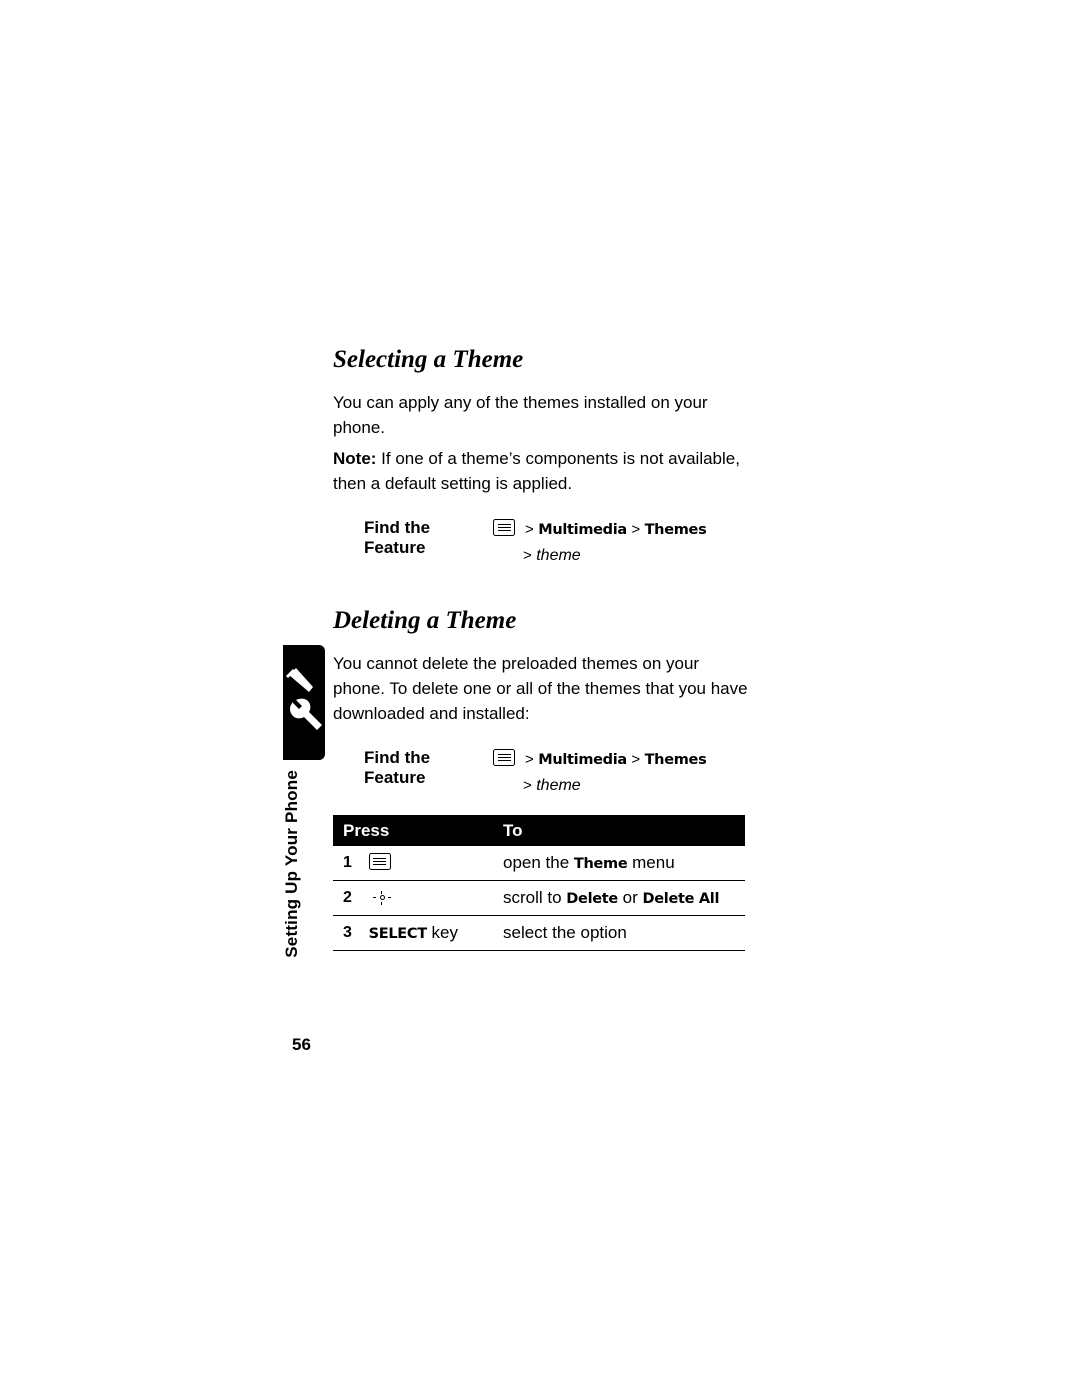 Image resolution: width=1080 pixels, height=1397 pixels. I want to click on path-line2-2: > theme, so click(623, 785).